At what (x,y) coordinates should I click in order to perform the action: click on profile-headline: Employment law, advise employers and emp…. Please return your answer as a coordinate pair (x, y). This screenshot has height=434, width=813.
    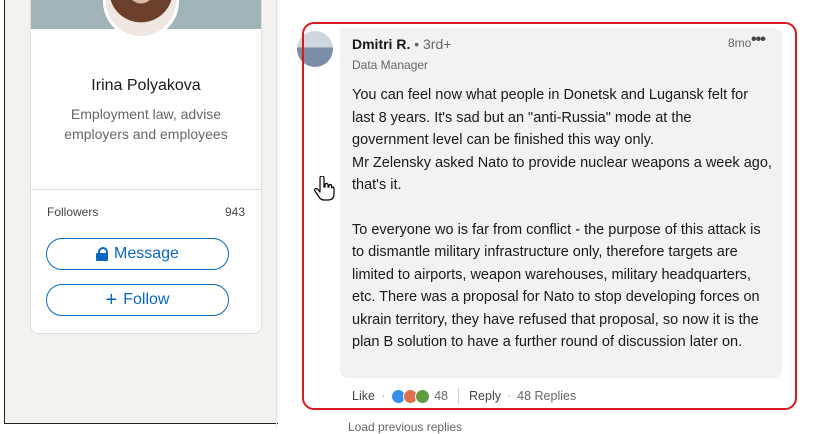
    Looking at the image, I should click on (146, 124).